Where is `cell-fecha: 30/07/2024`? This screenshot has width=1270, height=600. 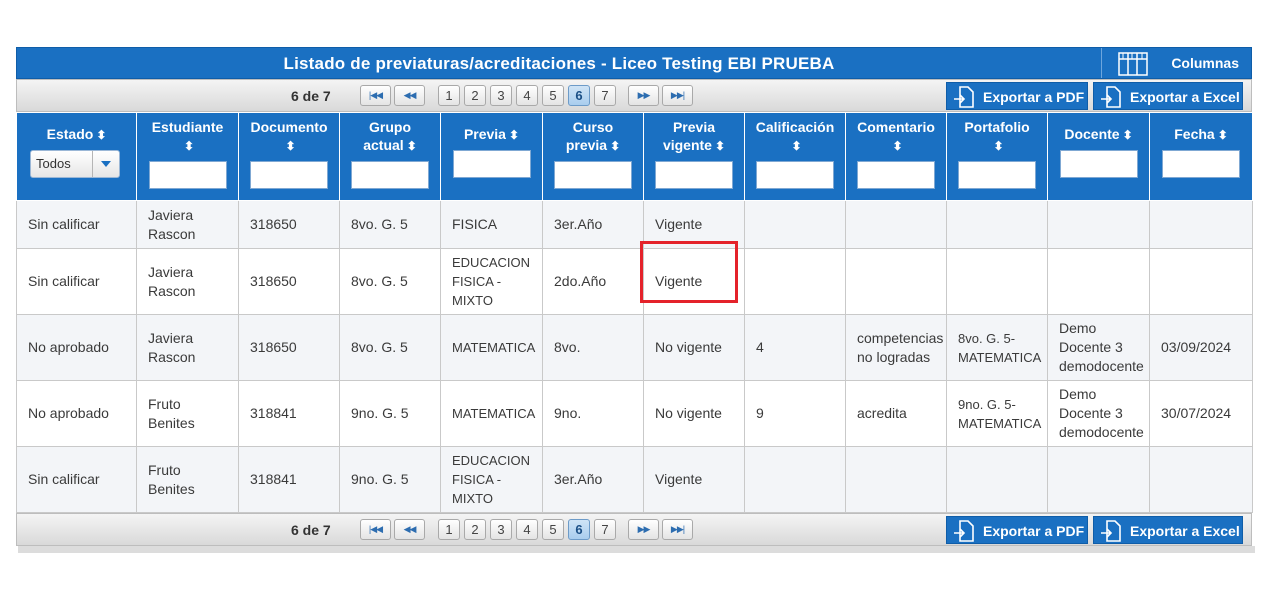 cell-fecha: 30/07/2024 is located at coordinates (1201, 413).